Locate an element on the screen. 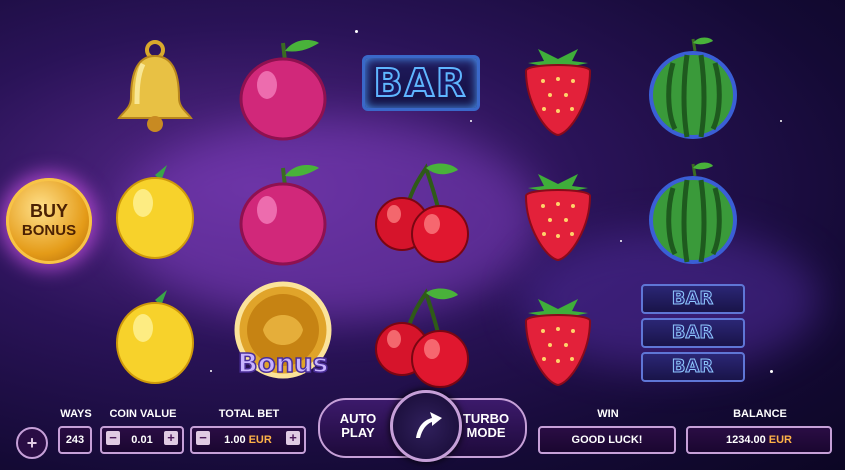 Image resolution: width=845 pixels, height=470 pixels. bar-logo: BAR is located at coordinates (420, 82).